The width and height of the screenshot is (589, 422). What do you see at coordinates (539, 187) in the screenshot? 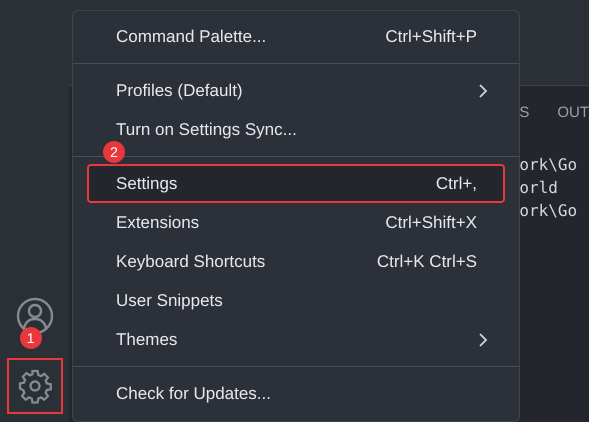
I see `terminal-line: orld` at bounding box center [539, 187].